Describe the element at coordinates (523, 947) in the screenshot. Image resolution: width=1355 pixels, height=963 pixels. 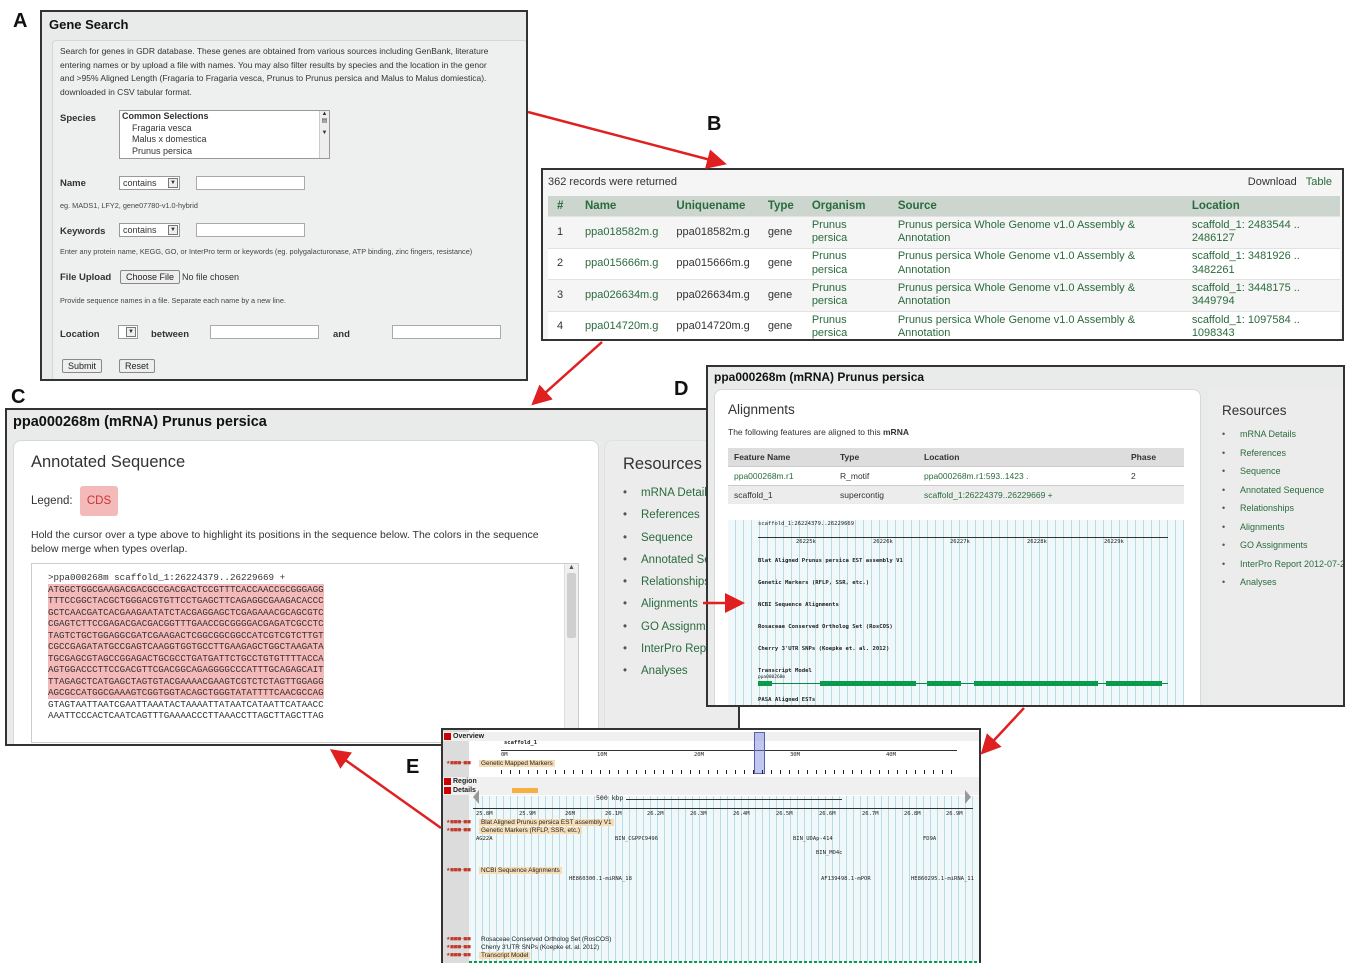
I see `track-cherry-snps: Cherry 3'UTR SNPs (Koepke et. al. 2012)` at that location.